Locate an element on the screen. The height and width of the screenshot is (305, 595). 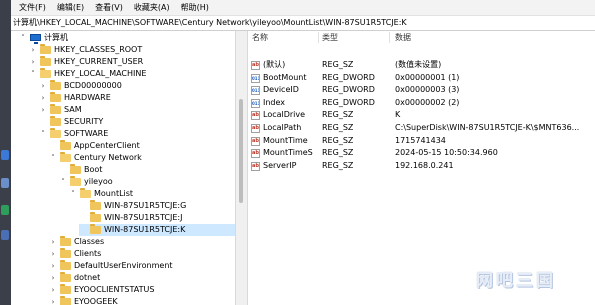
tree-node: WIN-87SU1R5TCJE:K is located at coordinates (157, 230).